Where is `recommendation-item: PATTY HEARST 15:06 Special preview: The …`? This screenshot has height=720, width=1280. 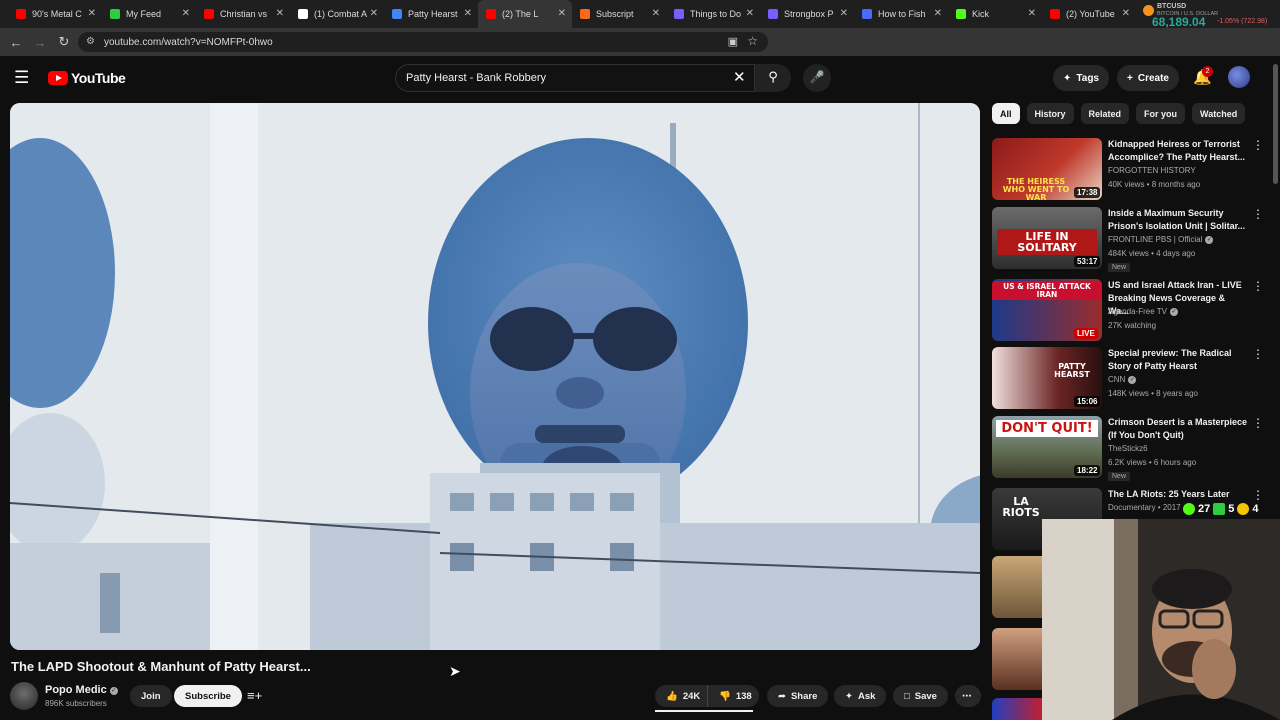 recommendation-item: PATTY HEARST 15:06 Special preview: The … is located at coordinates (1131, 379).